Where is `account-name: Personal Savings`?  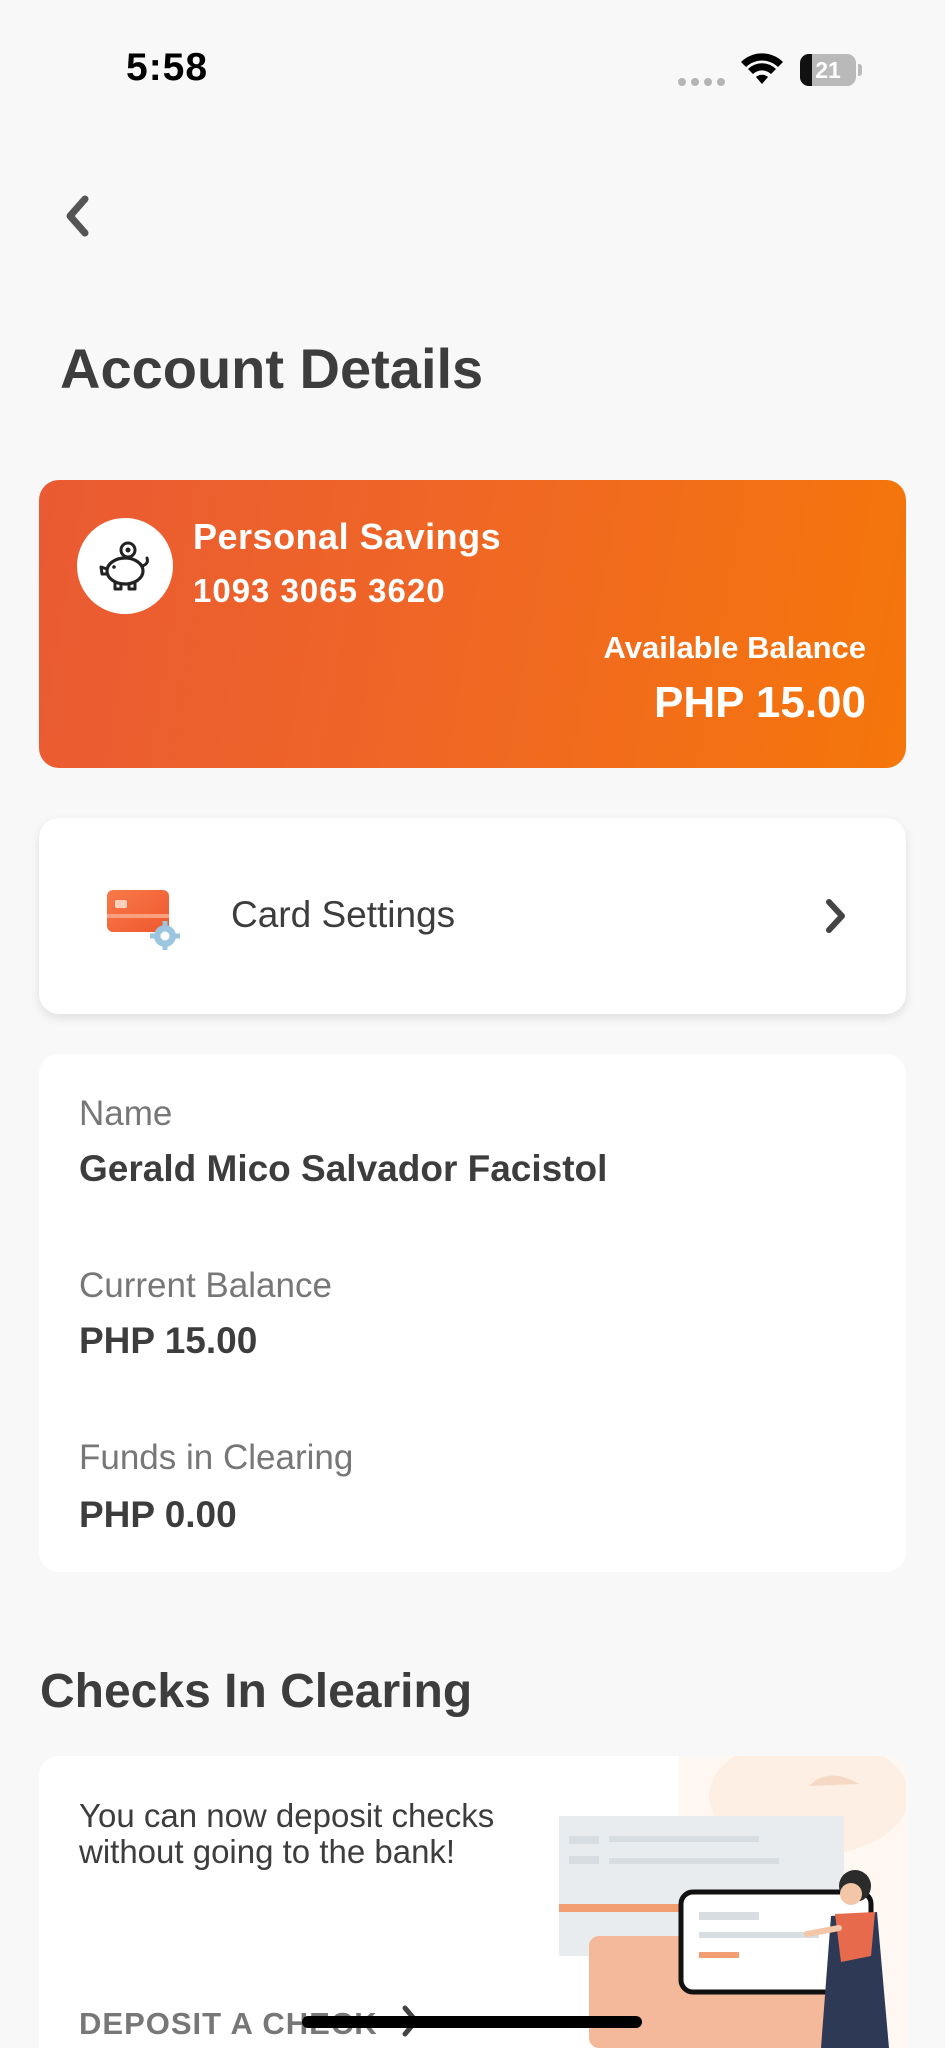
account-name: Personal Savings is located at coordinates (347, 536).